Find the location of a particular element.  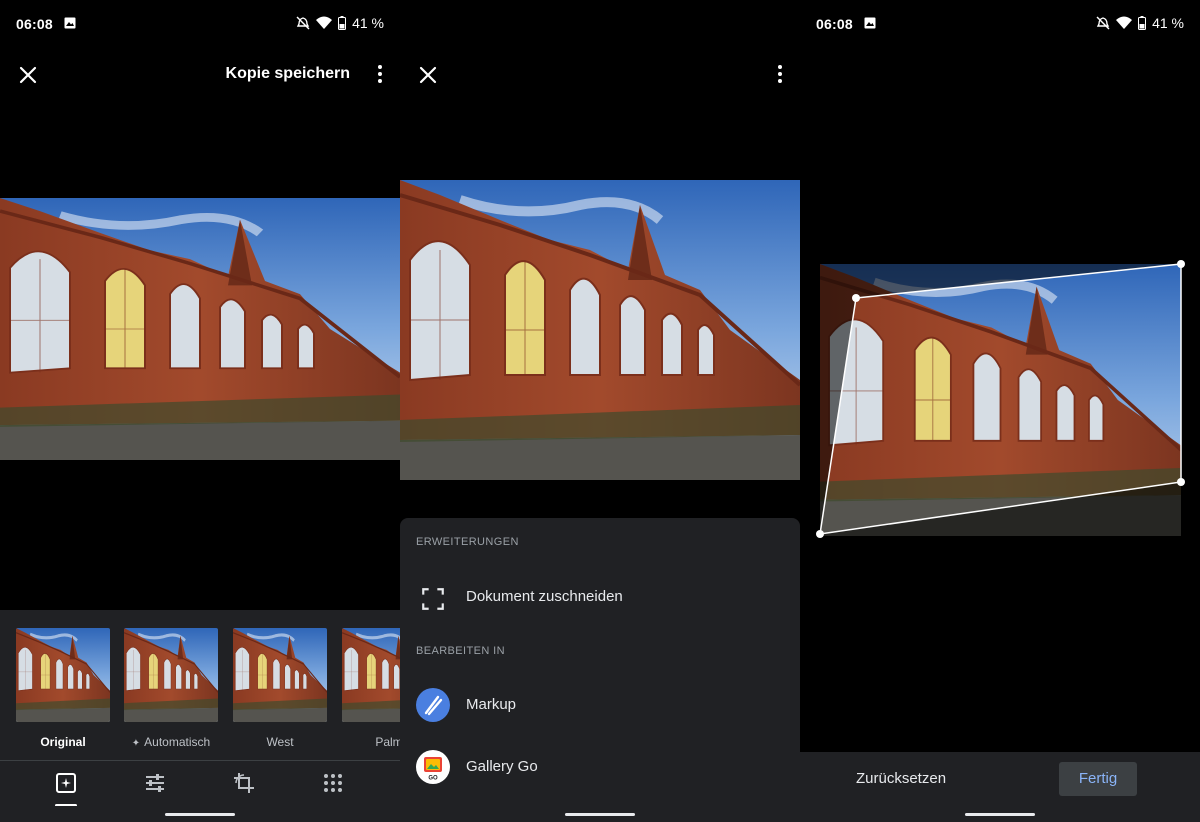

editor-top-bar is located at coordinates (600, 75).